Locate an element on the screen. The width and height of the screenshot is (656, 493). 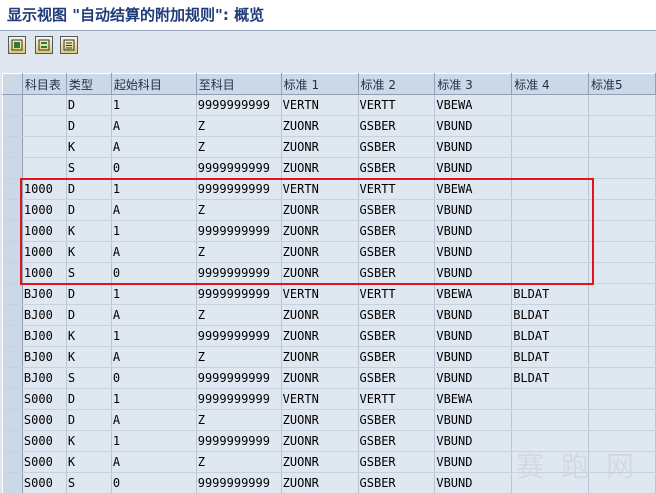
table-row: S000 D 1 9999999999 VERTN VERTT VBEWA is located at coordinates (329, 399).